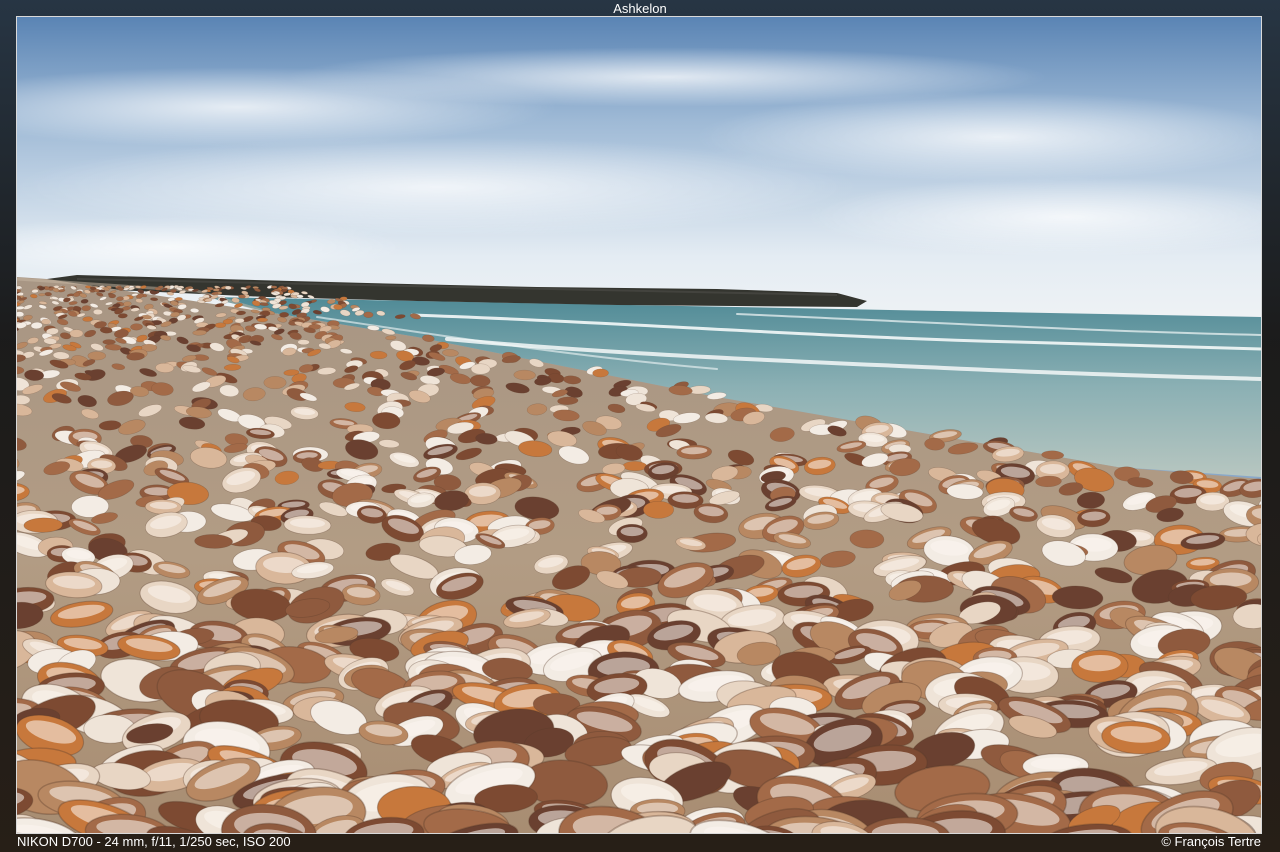 This screenshot has width=1280, height=852. I want to click on photo-title: Ashkelon, so click(640, 8).